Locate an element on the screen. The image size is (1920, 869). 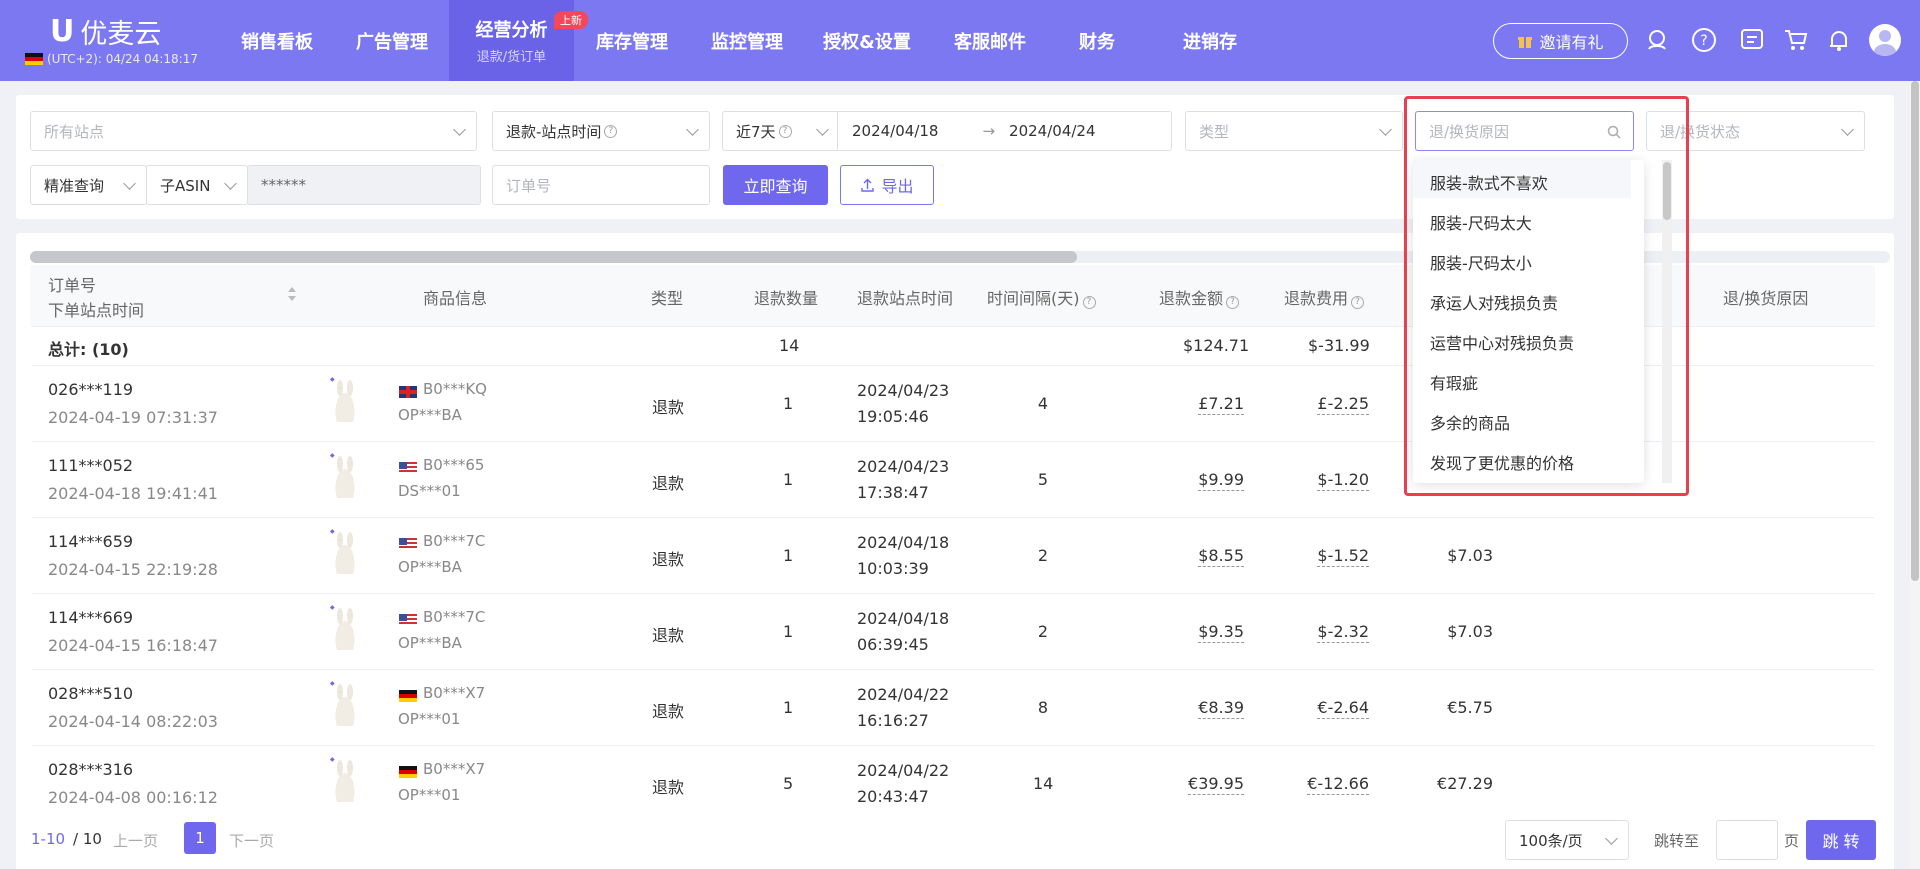
prev-page-button: 上一页 is located at coordinates (135, 840).